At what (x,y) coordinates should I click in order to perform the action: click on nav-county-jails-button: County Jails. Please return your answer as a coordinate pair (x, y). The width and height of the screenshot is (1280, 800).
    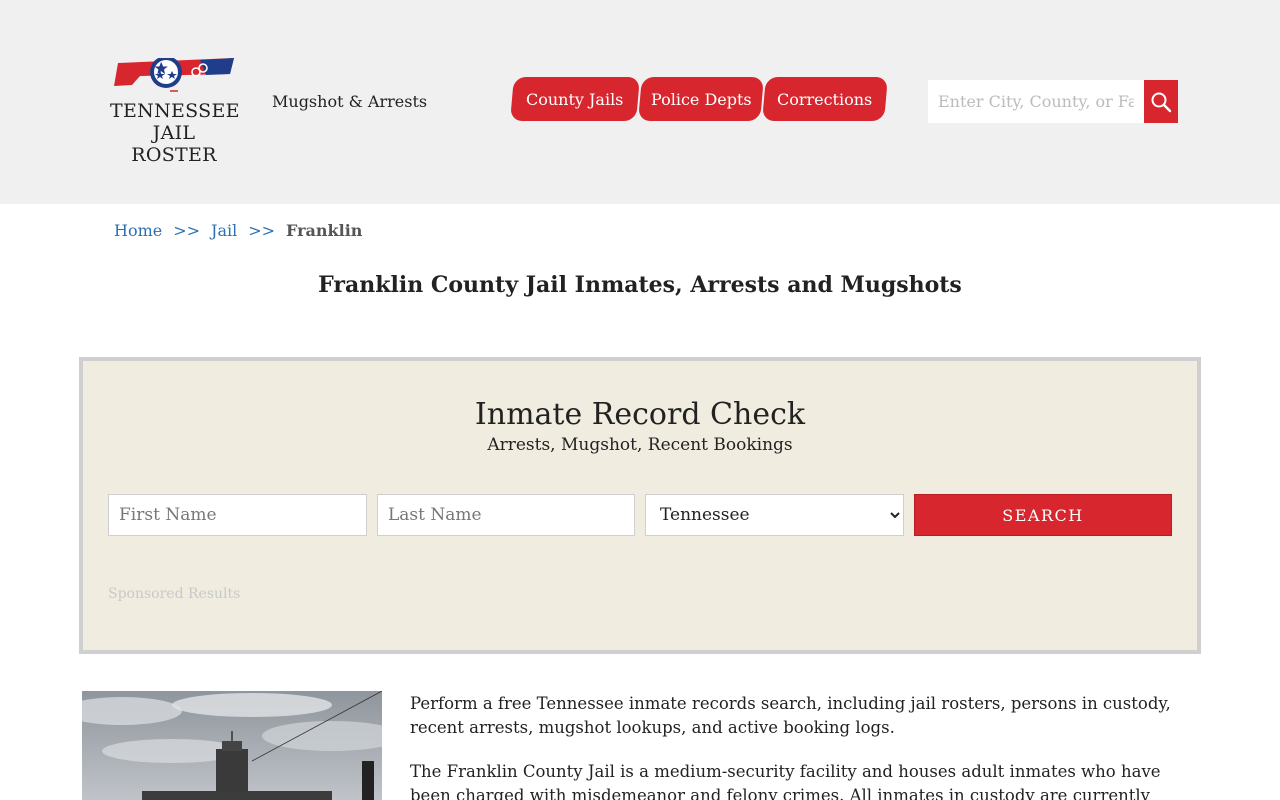
    Looking at the image, I should click on (575, 99).